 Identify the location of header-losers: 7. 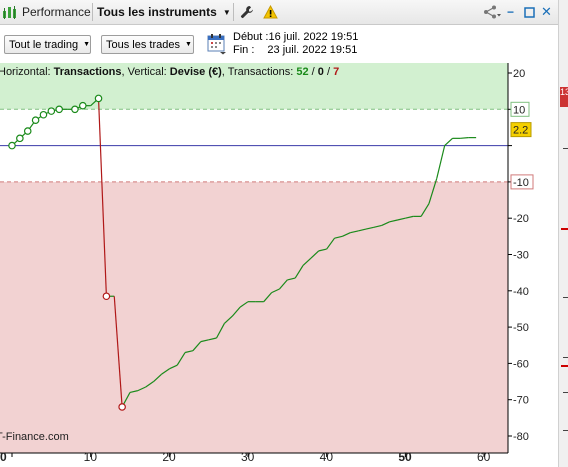
(336, 72).